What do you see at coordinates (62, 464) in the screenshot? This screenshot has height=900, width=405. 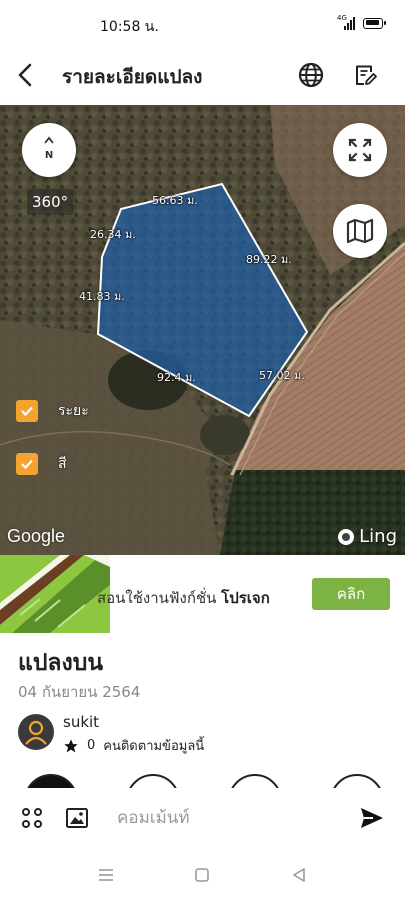 I see `color-layer-label: สี` at bounding box center [62, 464].